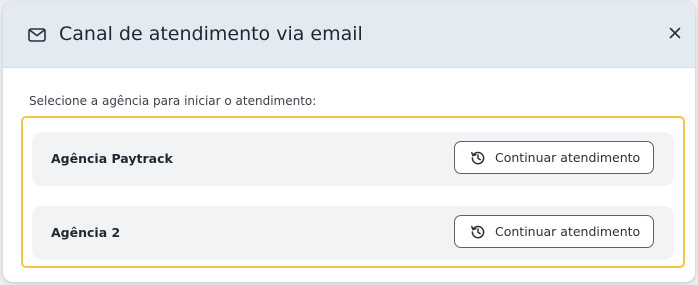 The width and height of the screenshot is (698, 285). What do you see at coordinates (37, 35) in the screenshot?
I see `mail-icon` at bounding box center [37, 35].